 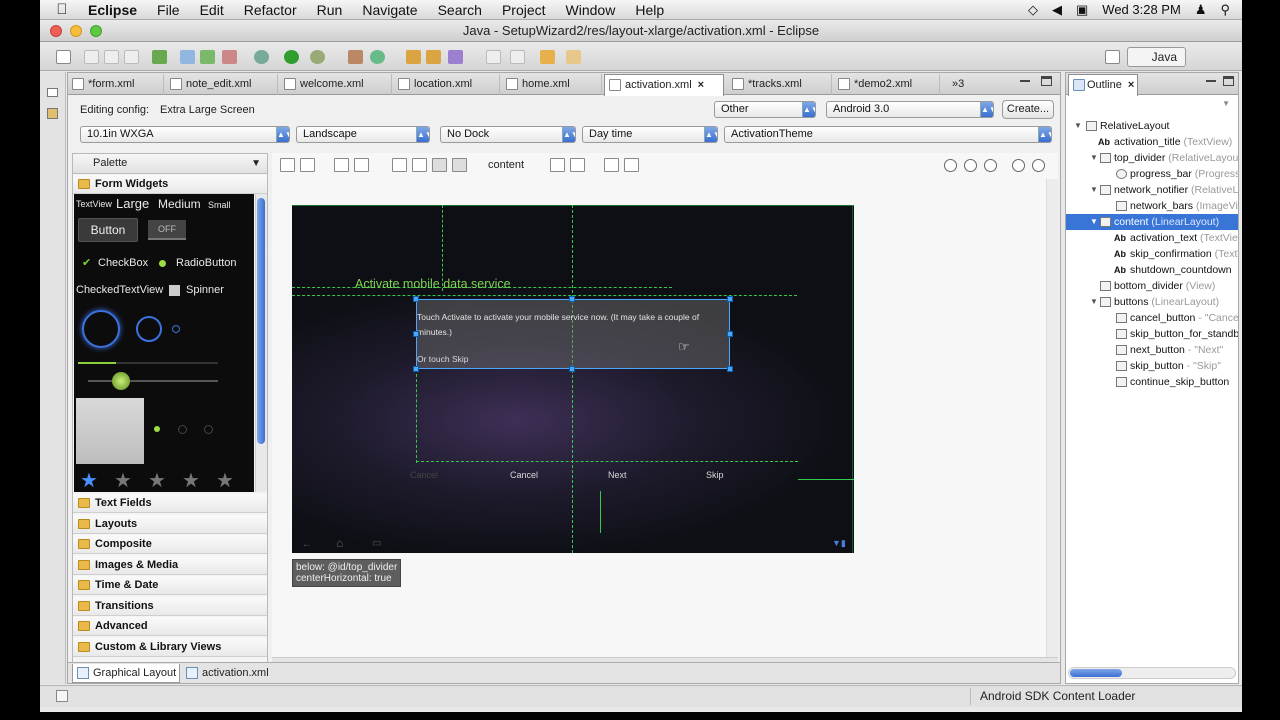 I want to click on align-center-icon, so click(x=419, y=165).